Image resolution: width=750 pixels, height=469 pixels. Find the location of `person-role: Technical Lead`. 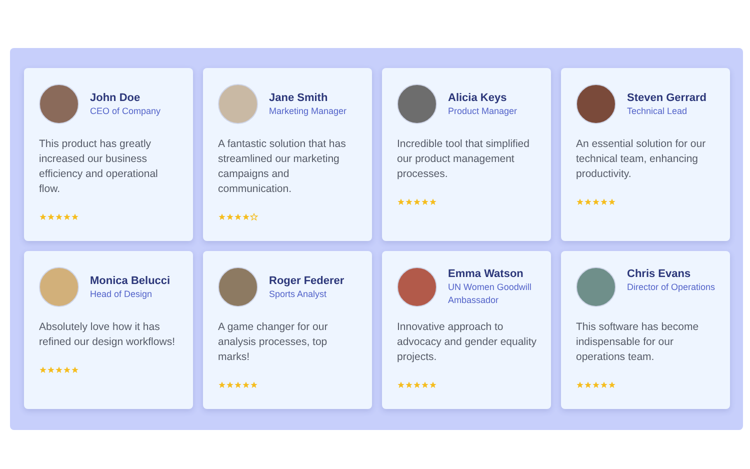

person-role: Technical Lead is located at coordinates (657, 111).